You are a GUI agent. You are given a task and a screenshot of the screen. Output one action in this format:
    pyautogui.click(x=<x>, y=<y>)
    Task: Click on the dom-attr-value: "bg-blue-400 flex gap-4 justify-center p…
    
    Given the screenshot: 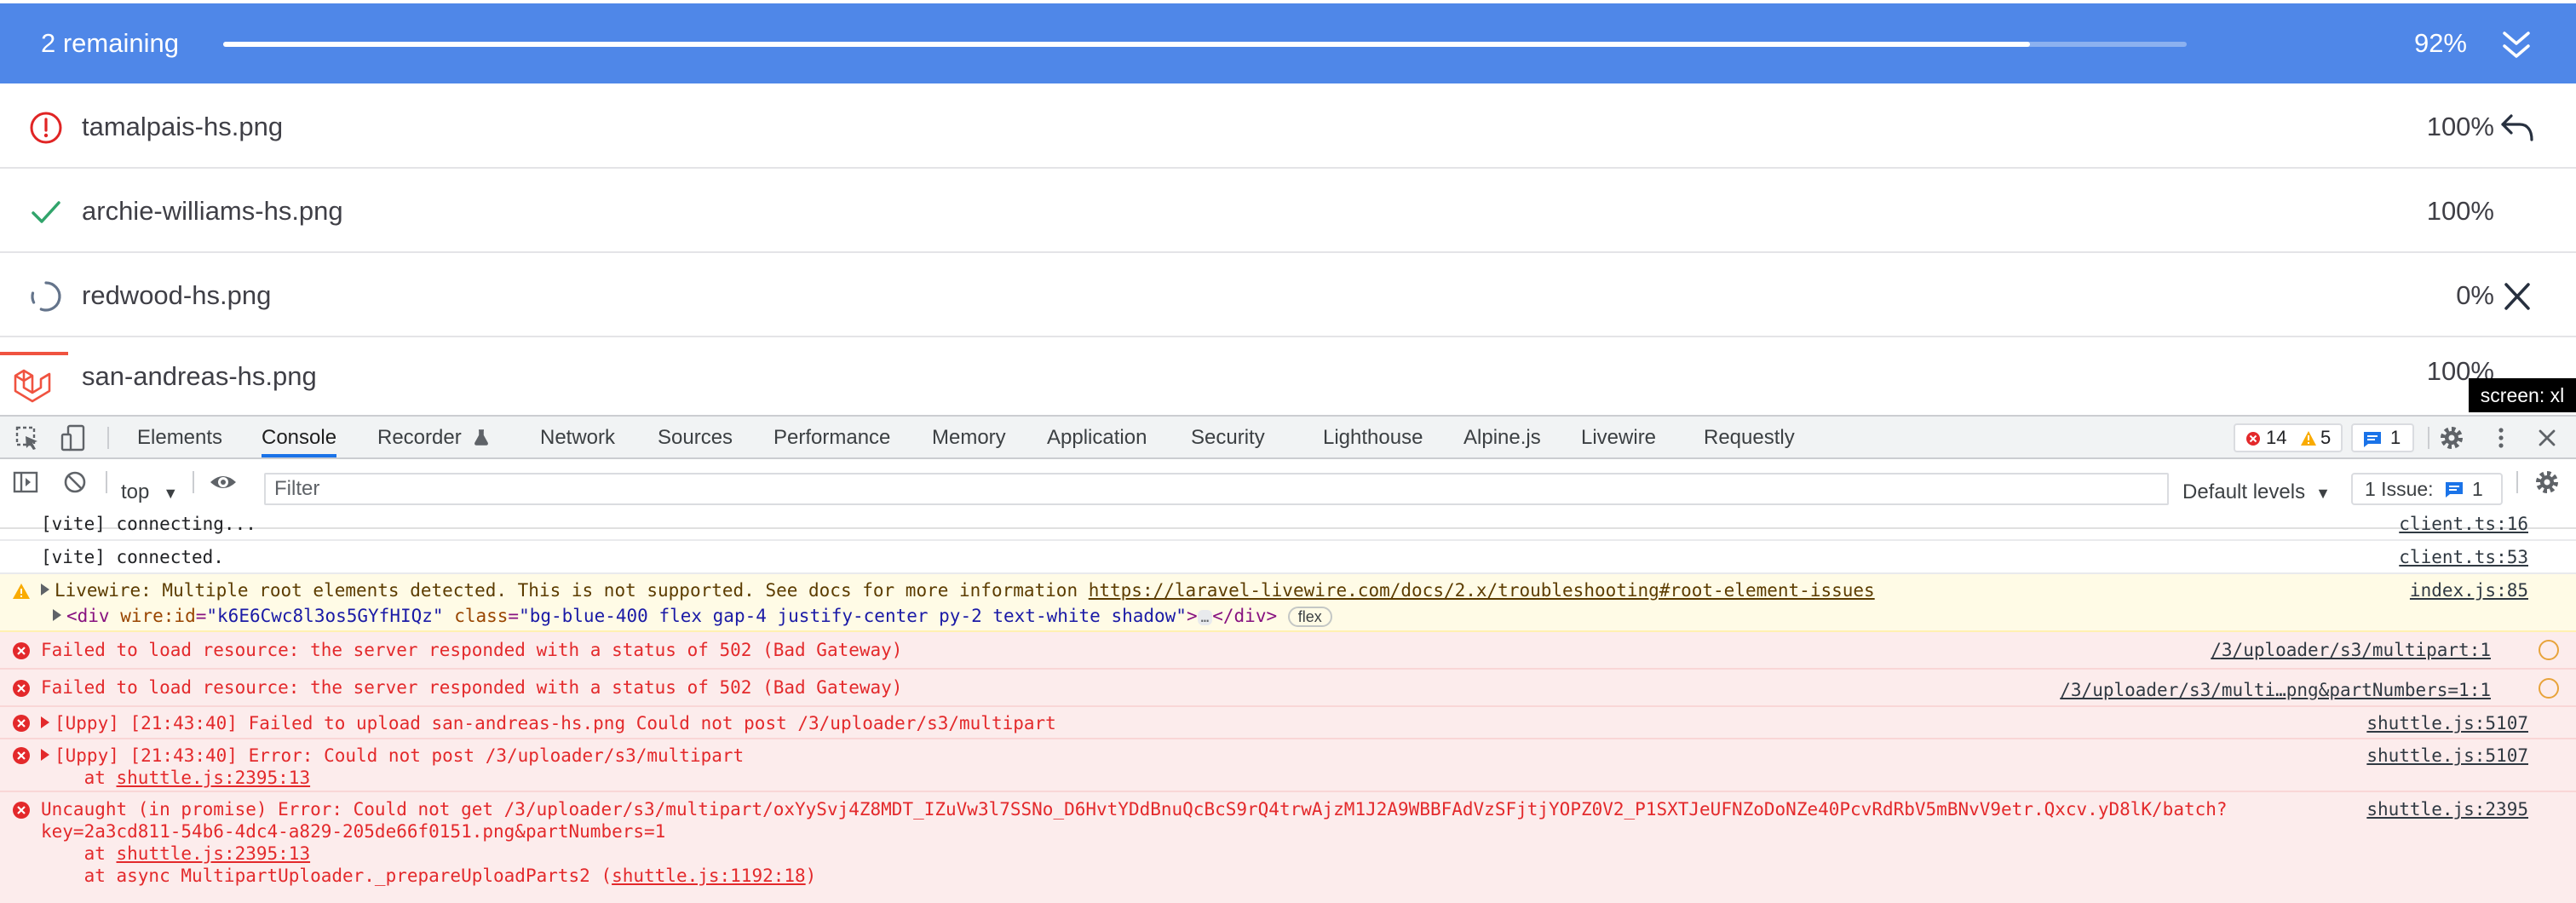 What is the action you would take?
    pyautogui.click(x=853, y=616)
    